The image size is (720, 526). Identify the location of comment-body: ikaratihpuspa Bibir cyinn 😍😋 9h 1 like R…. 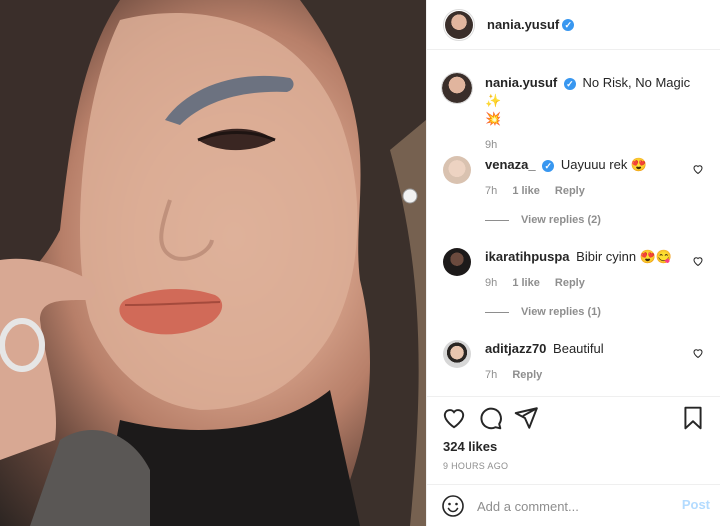
(582, 270).